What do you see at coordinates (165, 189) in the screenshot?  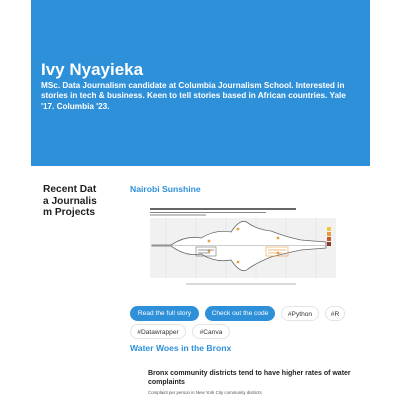 I see `project-title-nairobi-sunshine: Nairobi Sunshine` at bounding box center [165, 189].